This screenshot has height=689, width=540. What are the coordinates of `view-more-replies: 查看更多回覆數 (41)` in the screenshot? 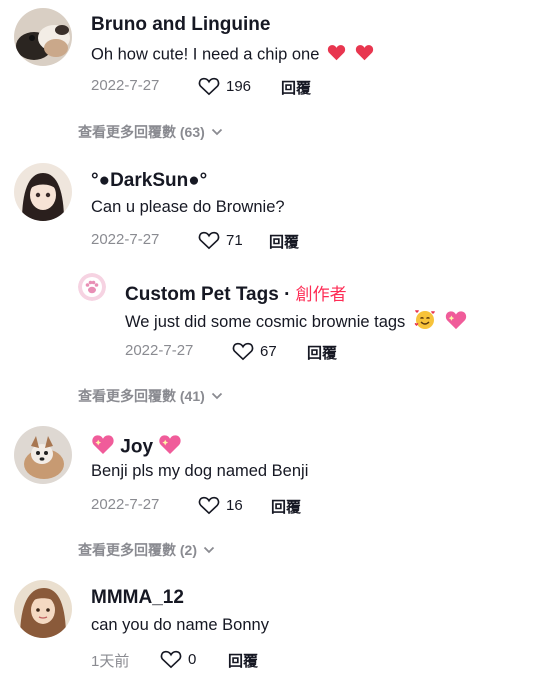 It's located at (150, 396).